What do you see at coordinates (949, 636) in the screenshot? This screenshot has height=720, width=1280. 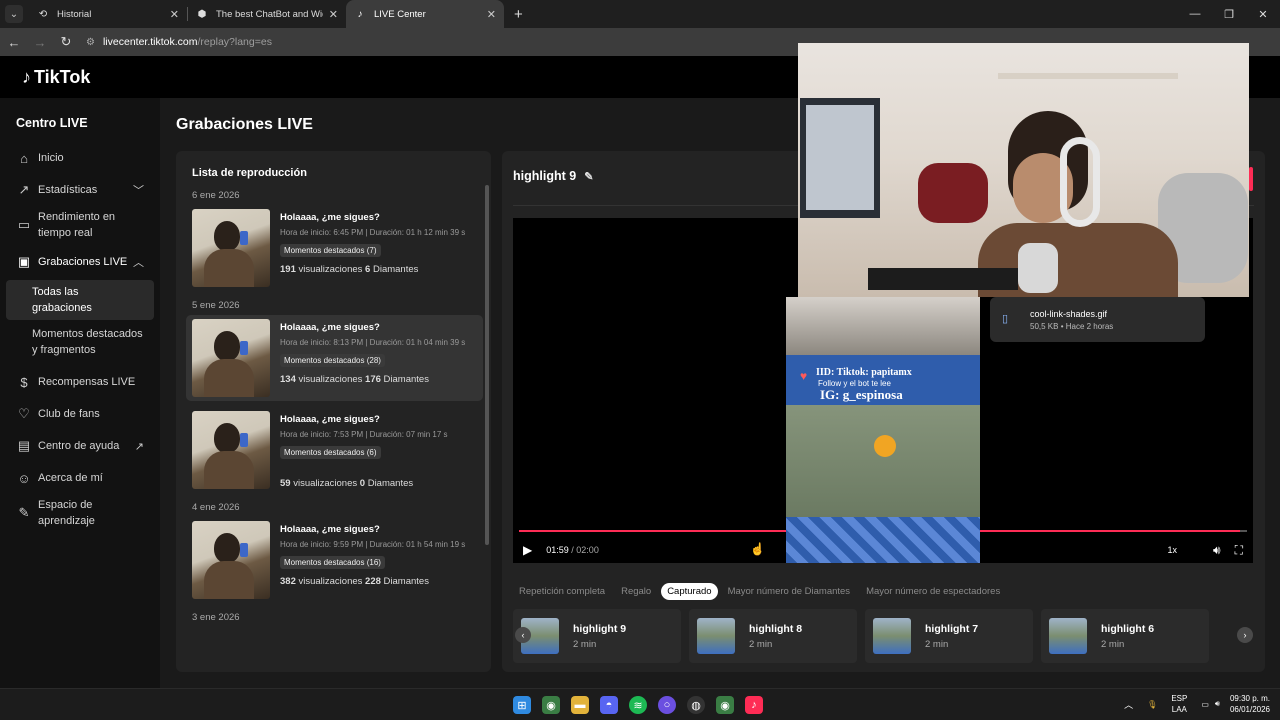 I see `highlight-card: highlight 7 2 min` at bounding box center [949, 636].